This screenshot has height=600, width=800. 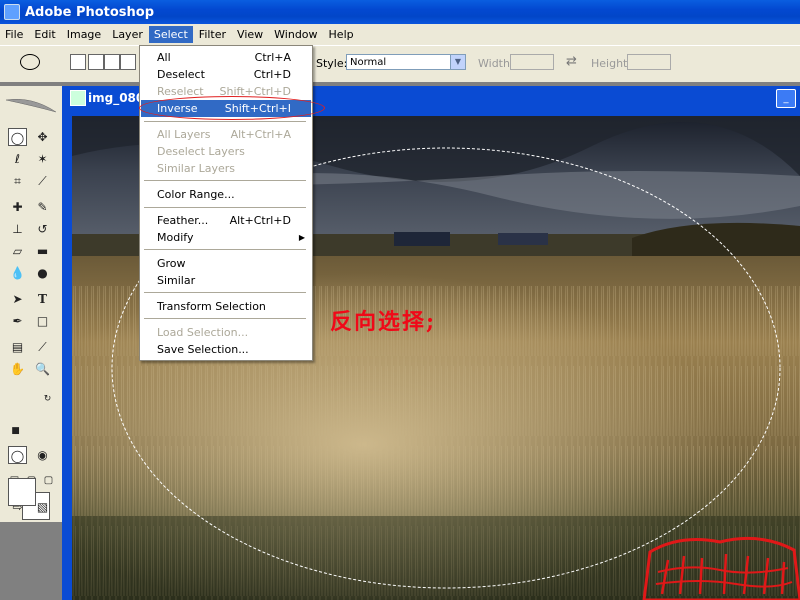 I want to click on healing-brush-icon: ✚, so click(x=17, y=207).